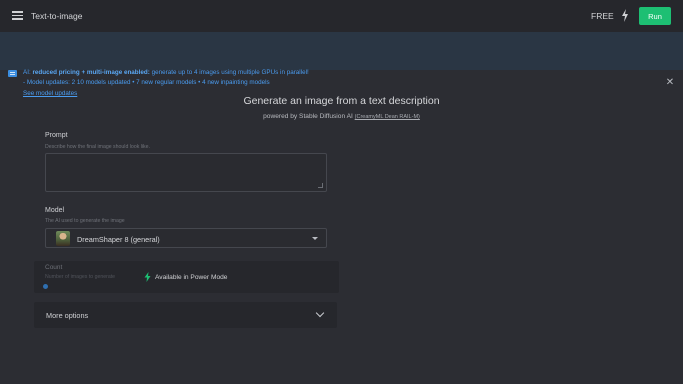  I want to click on model-avatar, so click(63, 238).